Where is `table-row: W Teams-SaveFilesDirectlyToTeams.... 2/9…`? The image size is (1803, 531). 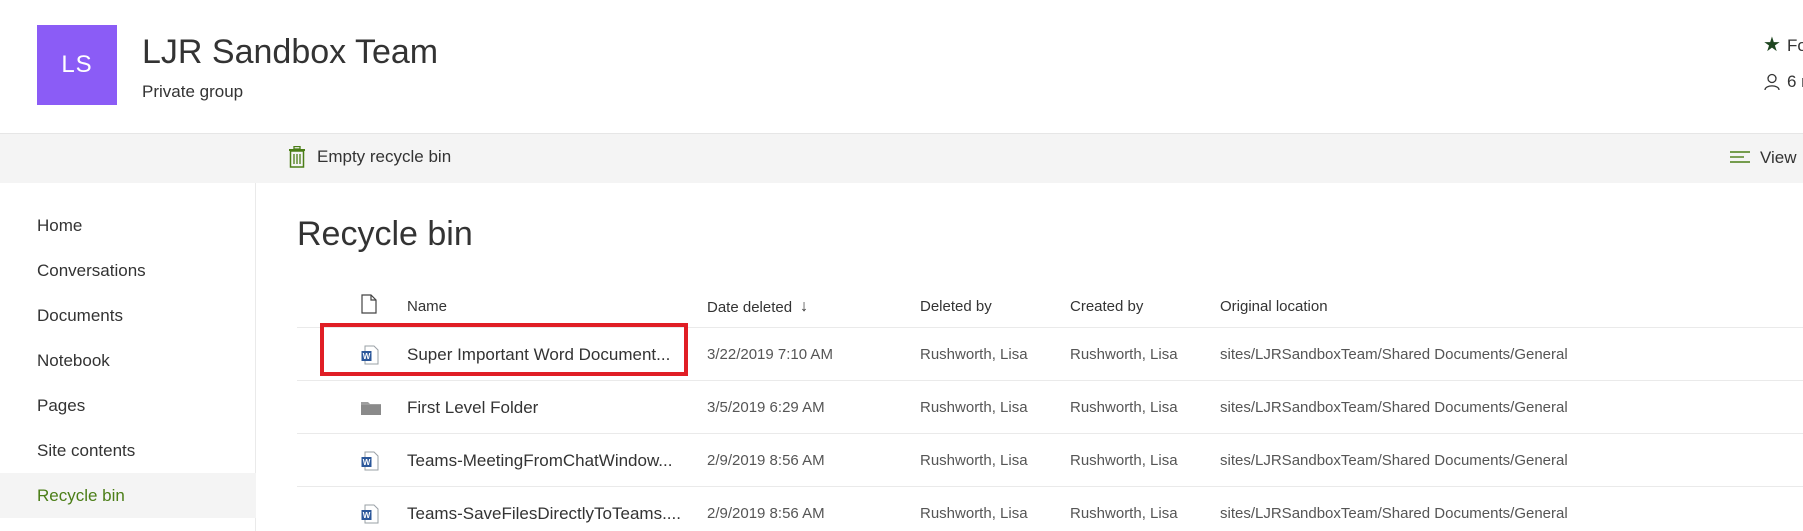 table-row: W Teams-SaveFilesDirectlyToTeams.... 2/9… is located at coordinates (1050, 509).